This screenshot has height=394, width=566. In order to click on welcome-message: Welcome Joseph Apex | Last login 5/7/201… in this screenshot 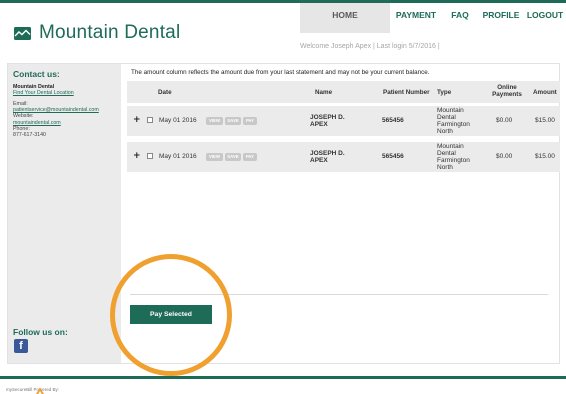, I will do `click(370, 46)`.